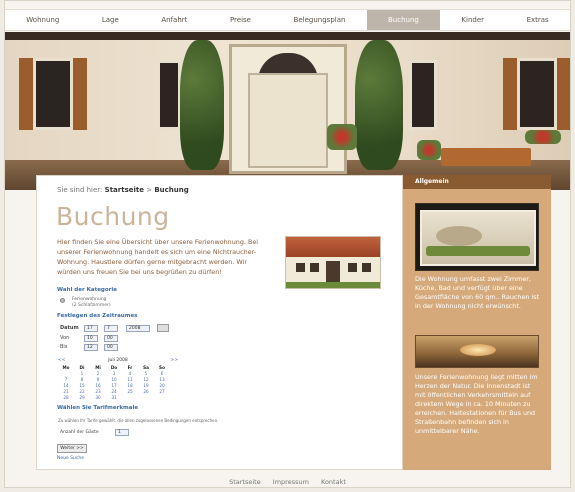 This screenshot has height=492, width=575. I want to click on period-heading: Festlegen des Zeitraumes, so click(97, 316).